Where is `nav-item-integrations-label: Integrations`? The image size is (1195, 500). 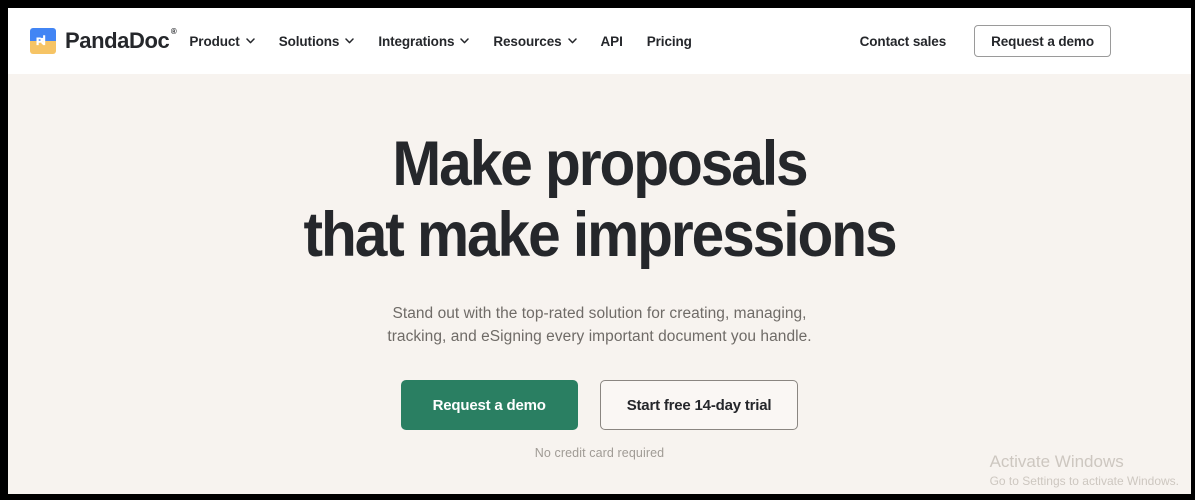 nav-item-integrations-label: Integrations is located at coordinates (416, 41).